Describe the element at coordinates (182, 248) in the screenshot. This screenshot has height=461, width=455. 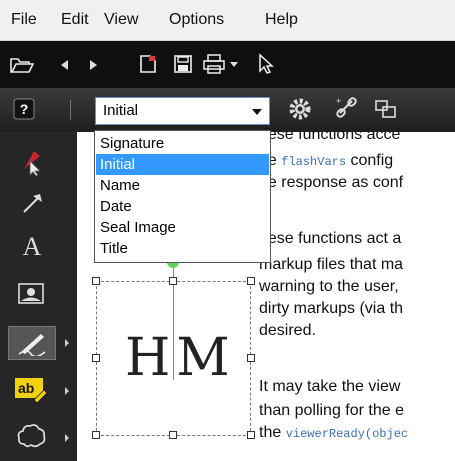
I see `option-title: Title` at that location.